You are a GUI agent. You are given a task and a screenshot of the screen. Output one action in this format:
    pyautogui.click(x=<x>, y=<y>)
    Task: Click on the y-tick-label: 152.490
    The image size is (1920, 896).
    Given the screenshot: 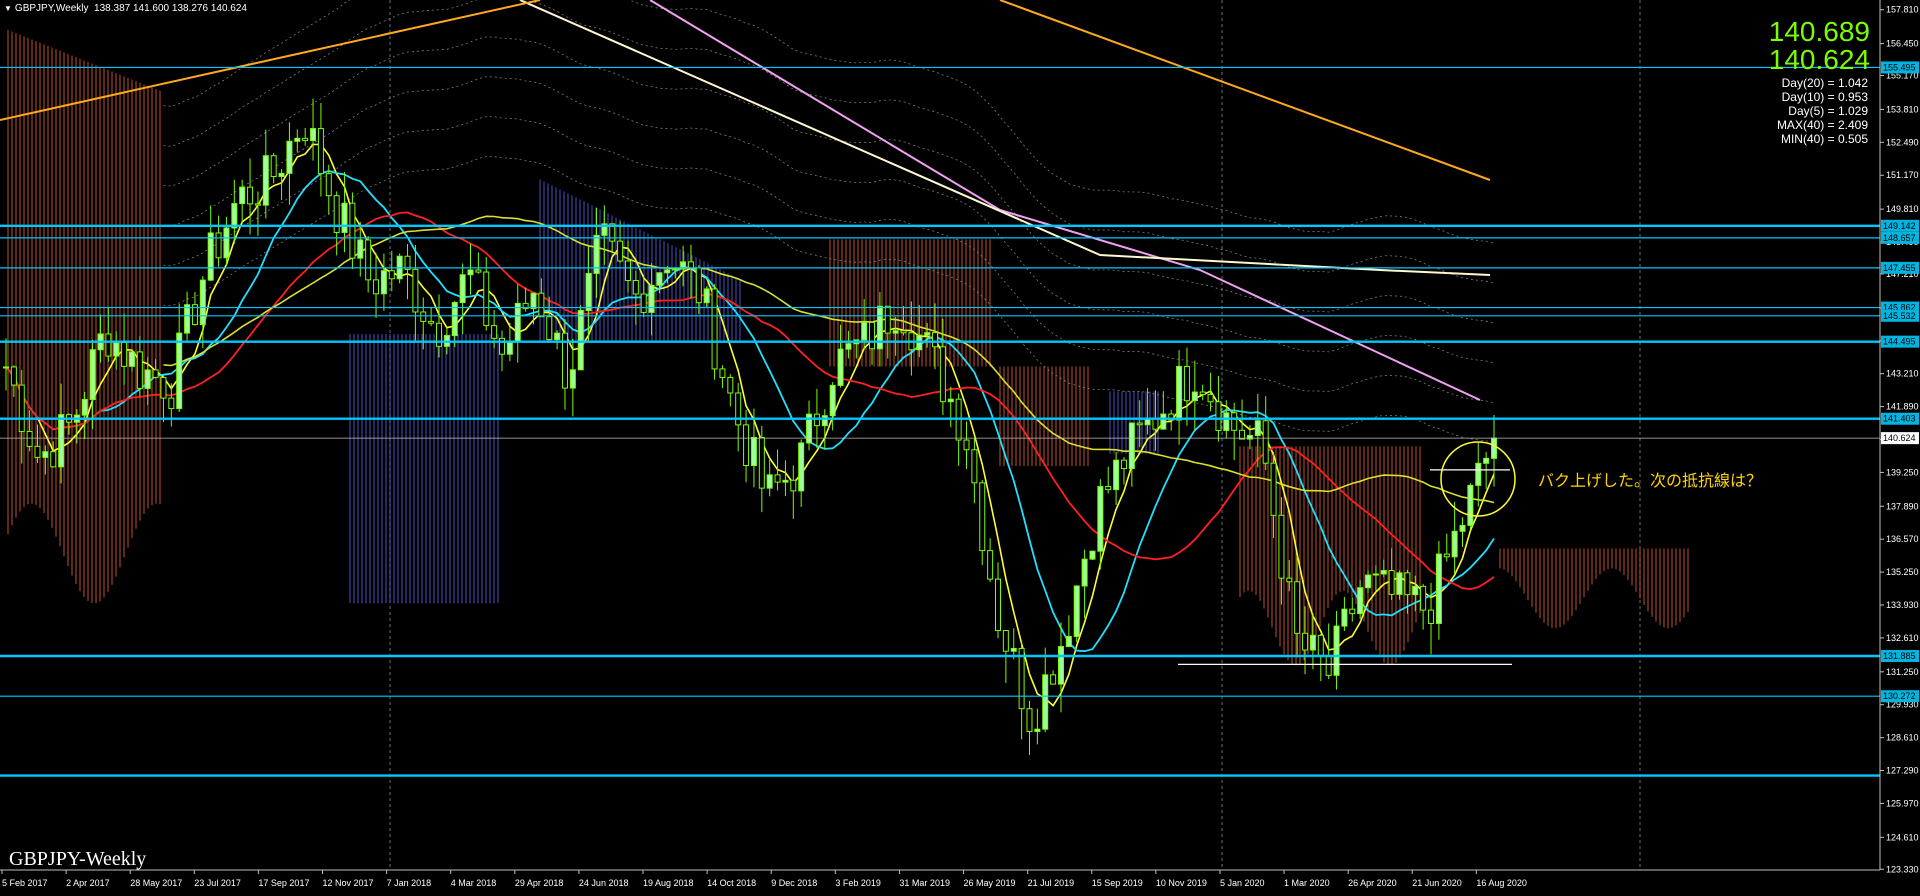 What is the action you would take?
    pyautogui.click(x=1902, y=142)
    